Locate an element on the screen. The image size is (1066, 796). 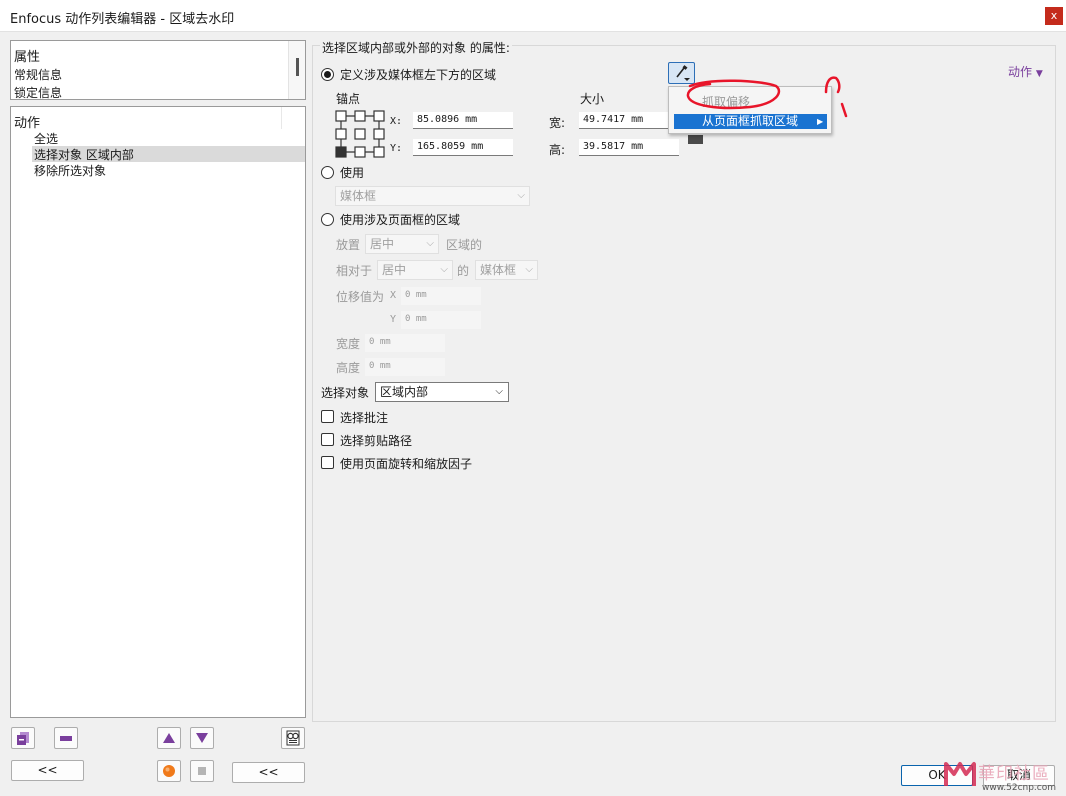
radio-define-region-label: 定义涉及媒体框左下方的区域 is located at coordinates (418, 75).